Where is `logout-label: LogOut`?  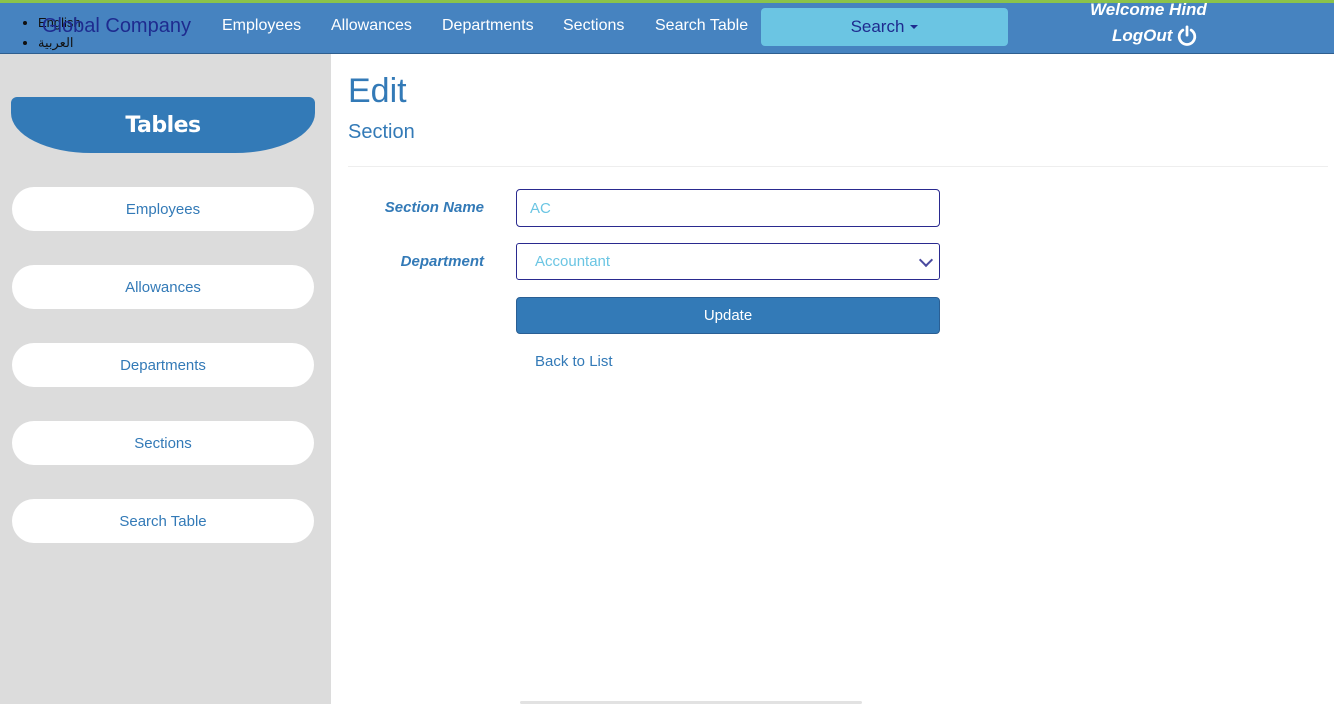 logout-label: LogOut is located at coordinates (1142, 35).